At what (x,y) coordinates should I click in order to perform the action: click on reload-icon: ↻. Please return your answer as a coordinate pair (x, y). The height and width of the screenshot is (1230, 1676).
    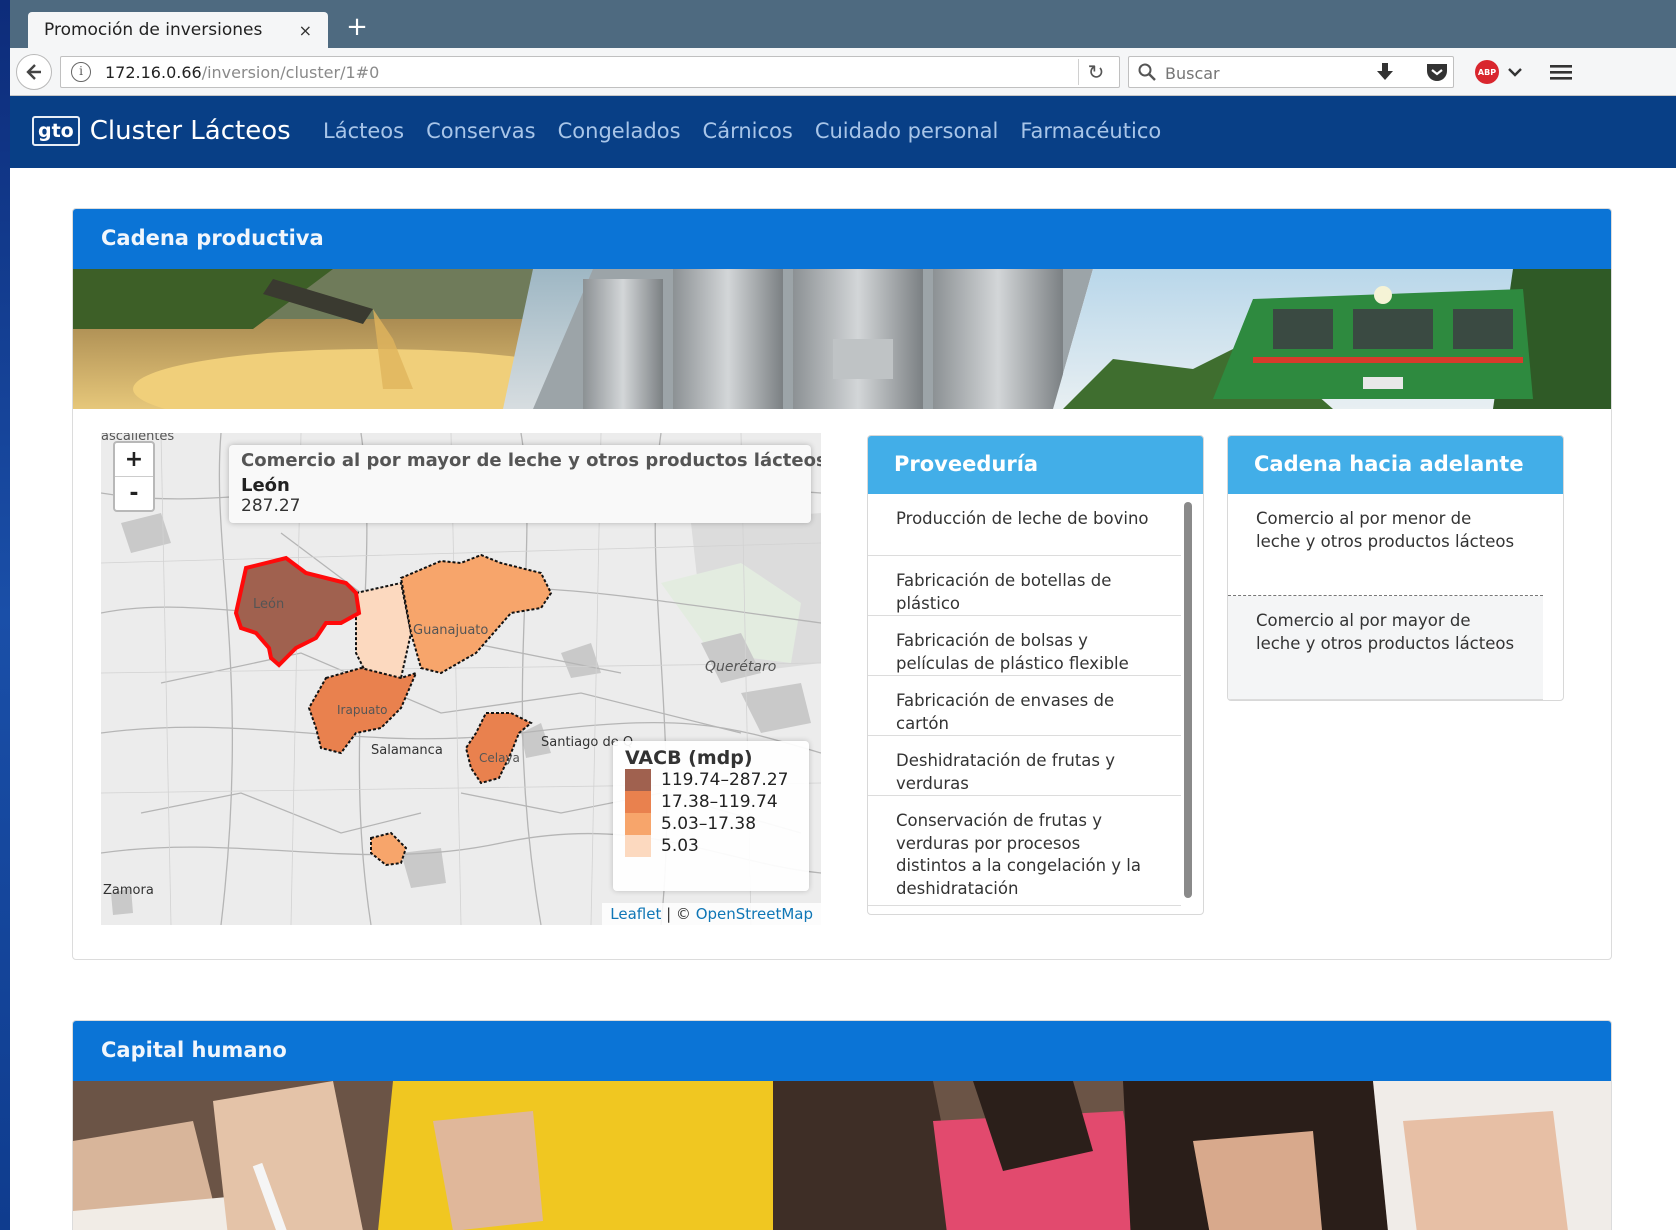
    Looking at the image, I should click on (1095, 72).